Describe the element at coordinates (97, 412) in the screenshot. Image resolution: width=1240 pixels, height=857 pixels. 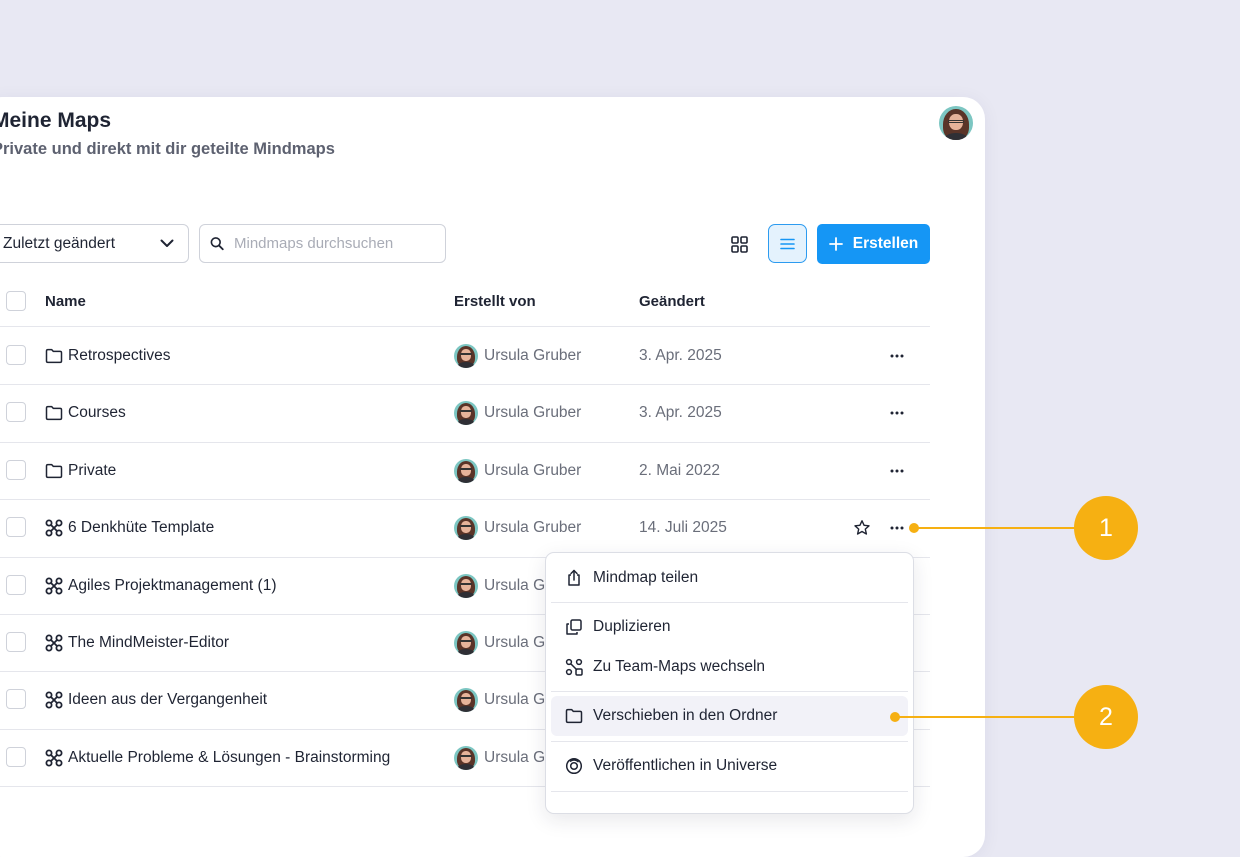
I see `row-name-label: Courses` at that location.